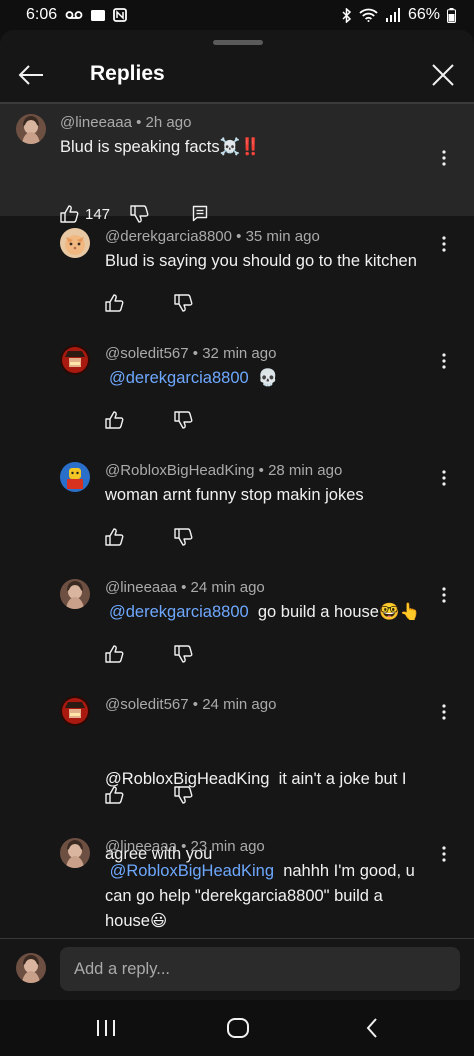 Image resolution: width=474 pixels, height=1056 pixels. What do you see at coordinates (349, 871) in the screenshot?
I see `reply-line: nahhh I'm good, u` at bounding box center [349, 871].